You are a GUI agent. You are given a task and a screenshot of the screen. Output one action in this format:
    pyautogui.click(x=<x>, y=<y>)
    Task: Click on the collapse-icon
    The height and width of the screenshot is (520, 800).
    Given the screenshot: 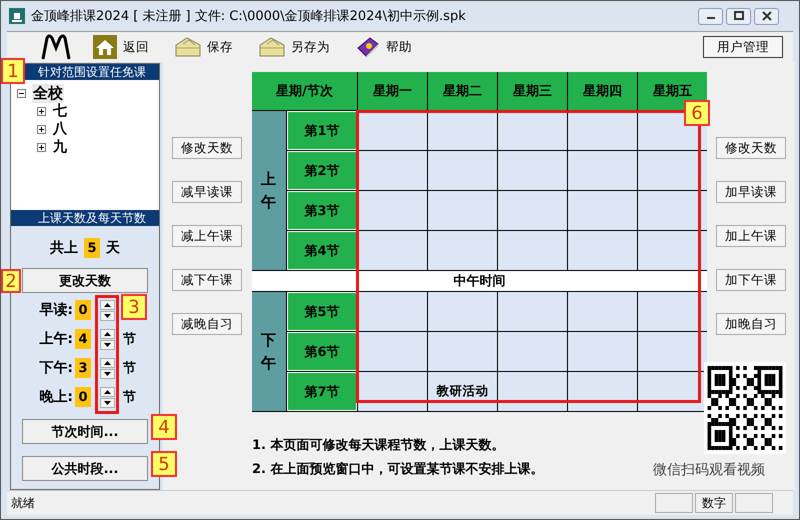 What is the action you would take?
    pyautogui.click(x=21, y=93)
    